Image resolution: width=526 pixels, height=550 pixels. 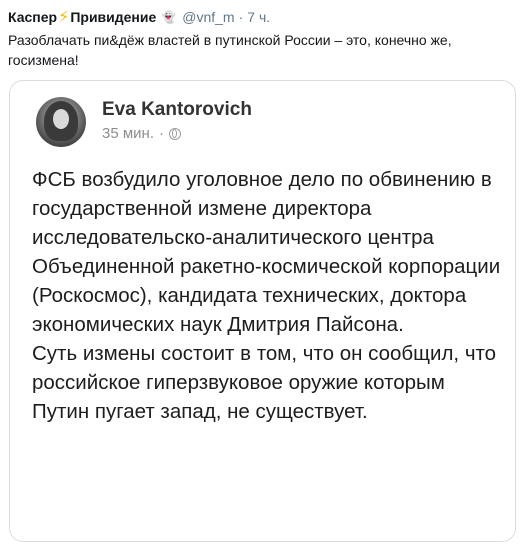 What do you see at coordinates (128, 133) in the screenshot?
I see `post-time: 35 мин.` at bounding box center [128, 133].